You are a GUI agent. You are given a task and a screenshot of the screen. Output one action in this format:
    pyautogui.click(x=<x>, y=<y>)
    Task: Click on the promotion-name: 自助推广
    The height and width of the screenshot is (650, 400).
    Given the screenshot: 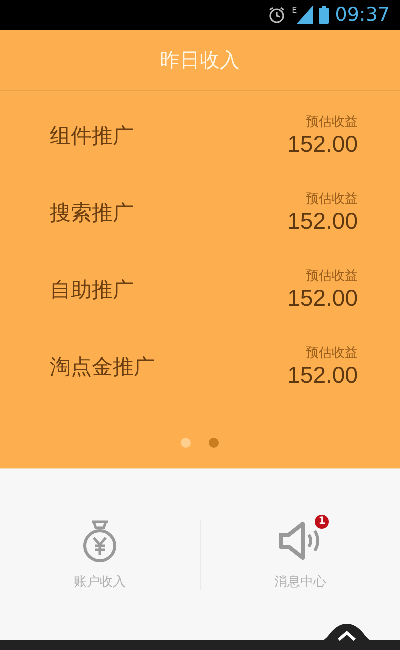 What is the action you would take?
    pyautogui.click(x=92, y=290)
    